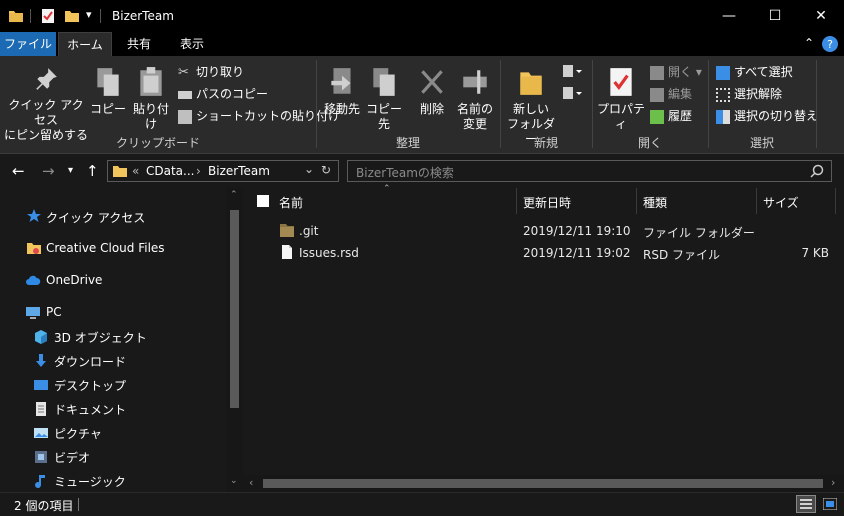  What do you see at coordinates (89, 14) in the screenshot?
I see `quick-access-customize-icon: ▾` at bounding box center [89, 14].